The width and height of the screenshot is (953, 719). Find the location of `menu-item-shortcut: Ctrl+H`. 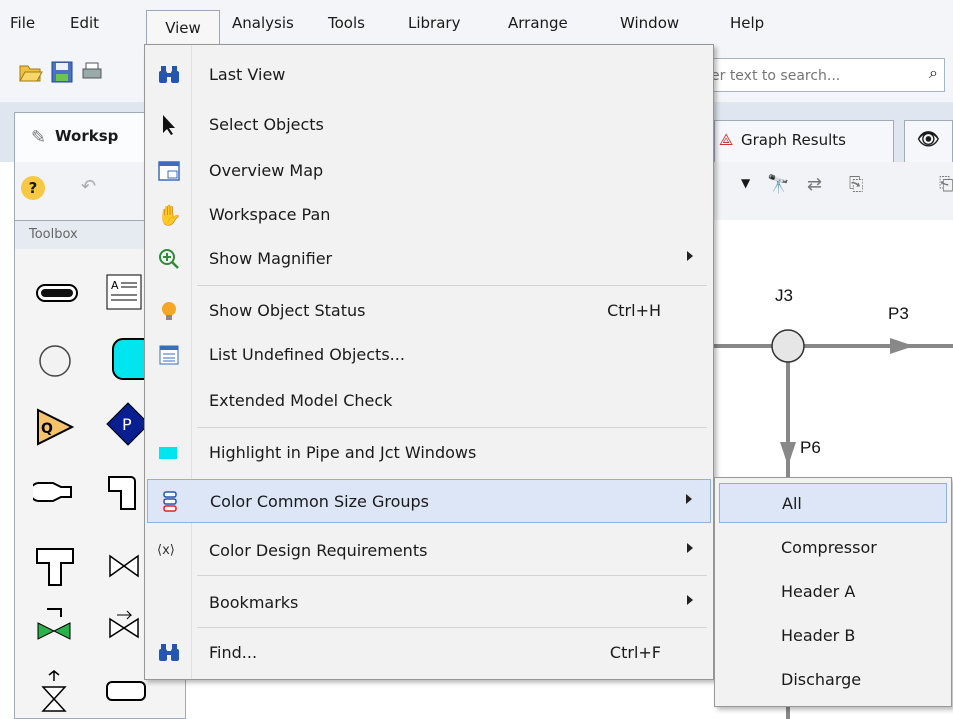

menu-item-shortcut: Ctrl+H is located at coordinates (634, 310).